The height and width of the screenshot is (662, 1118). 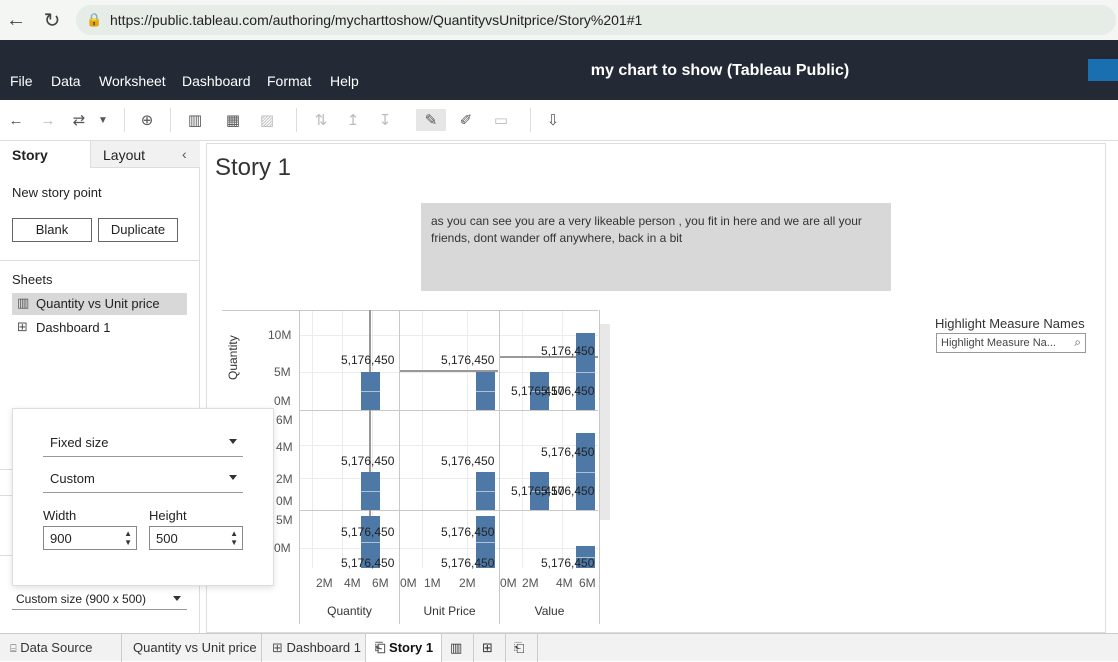 What do you see at coordinates (196, 538) in the screenshot?
I see `height-stepper: 500 ▲ ▼` at bounding box center [196, 538].